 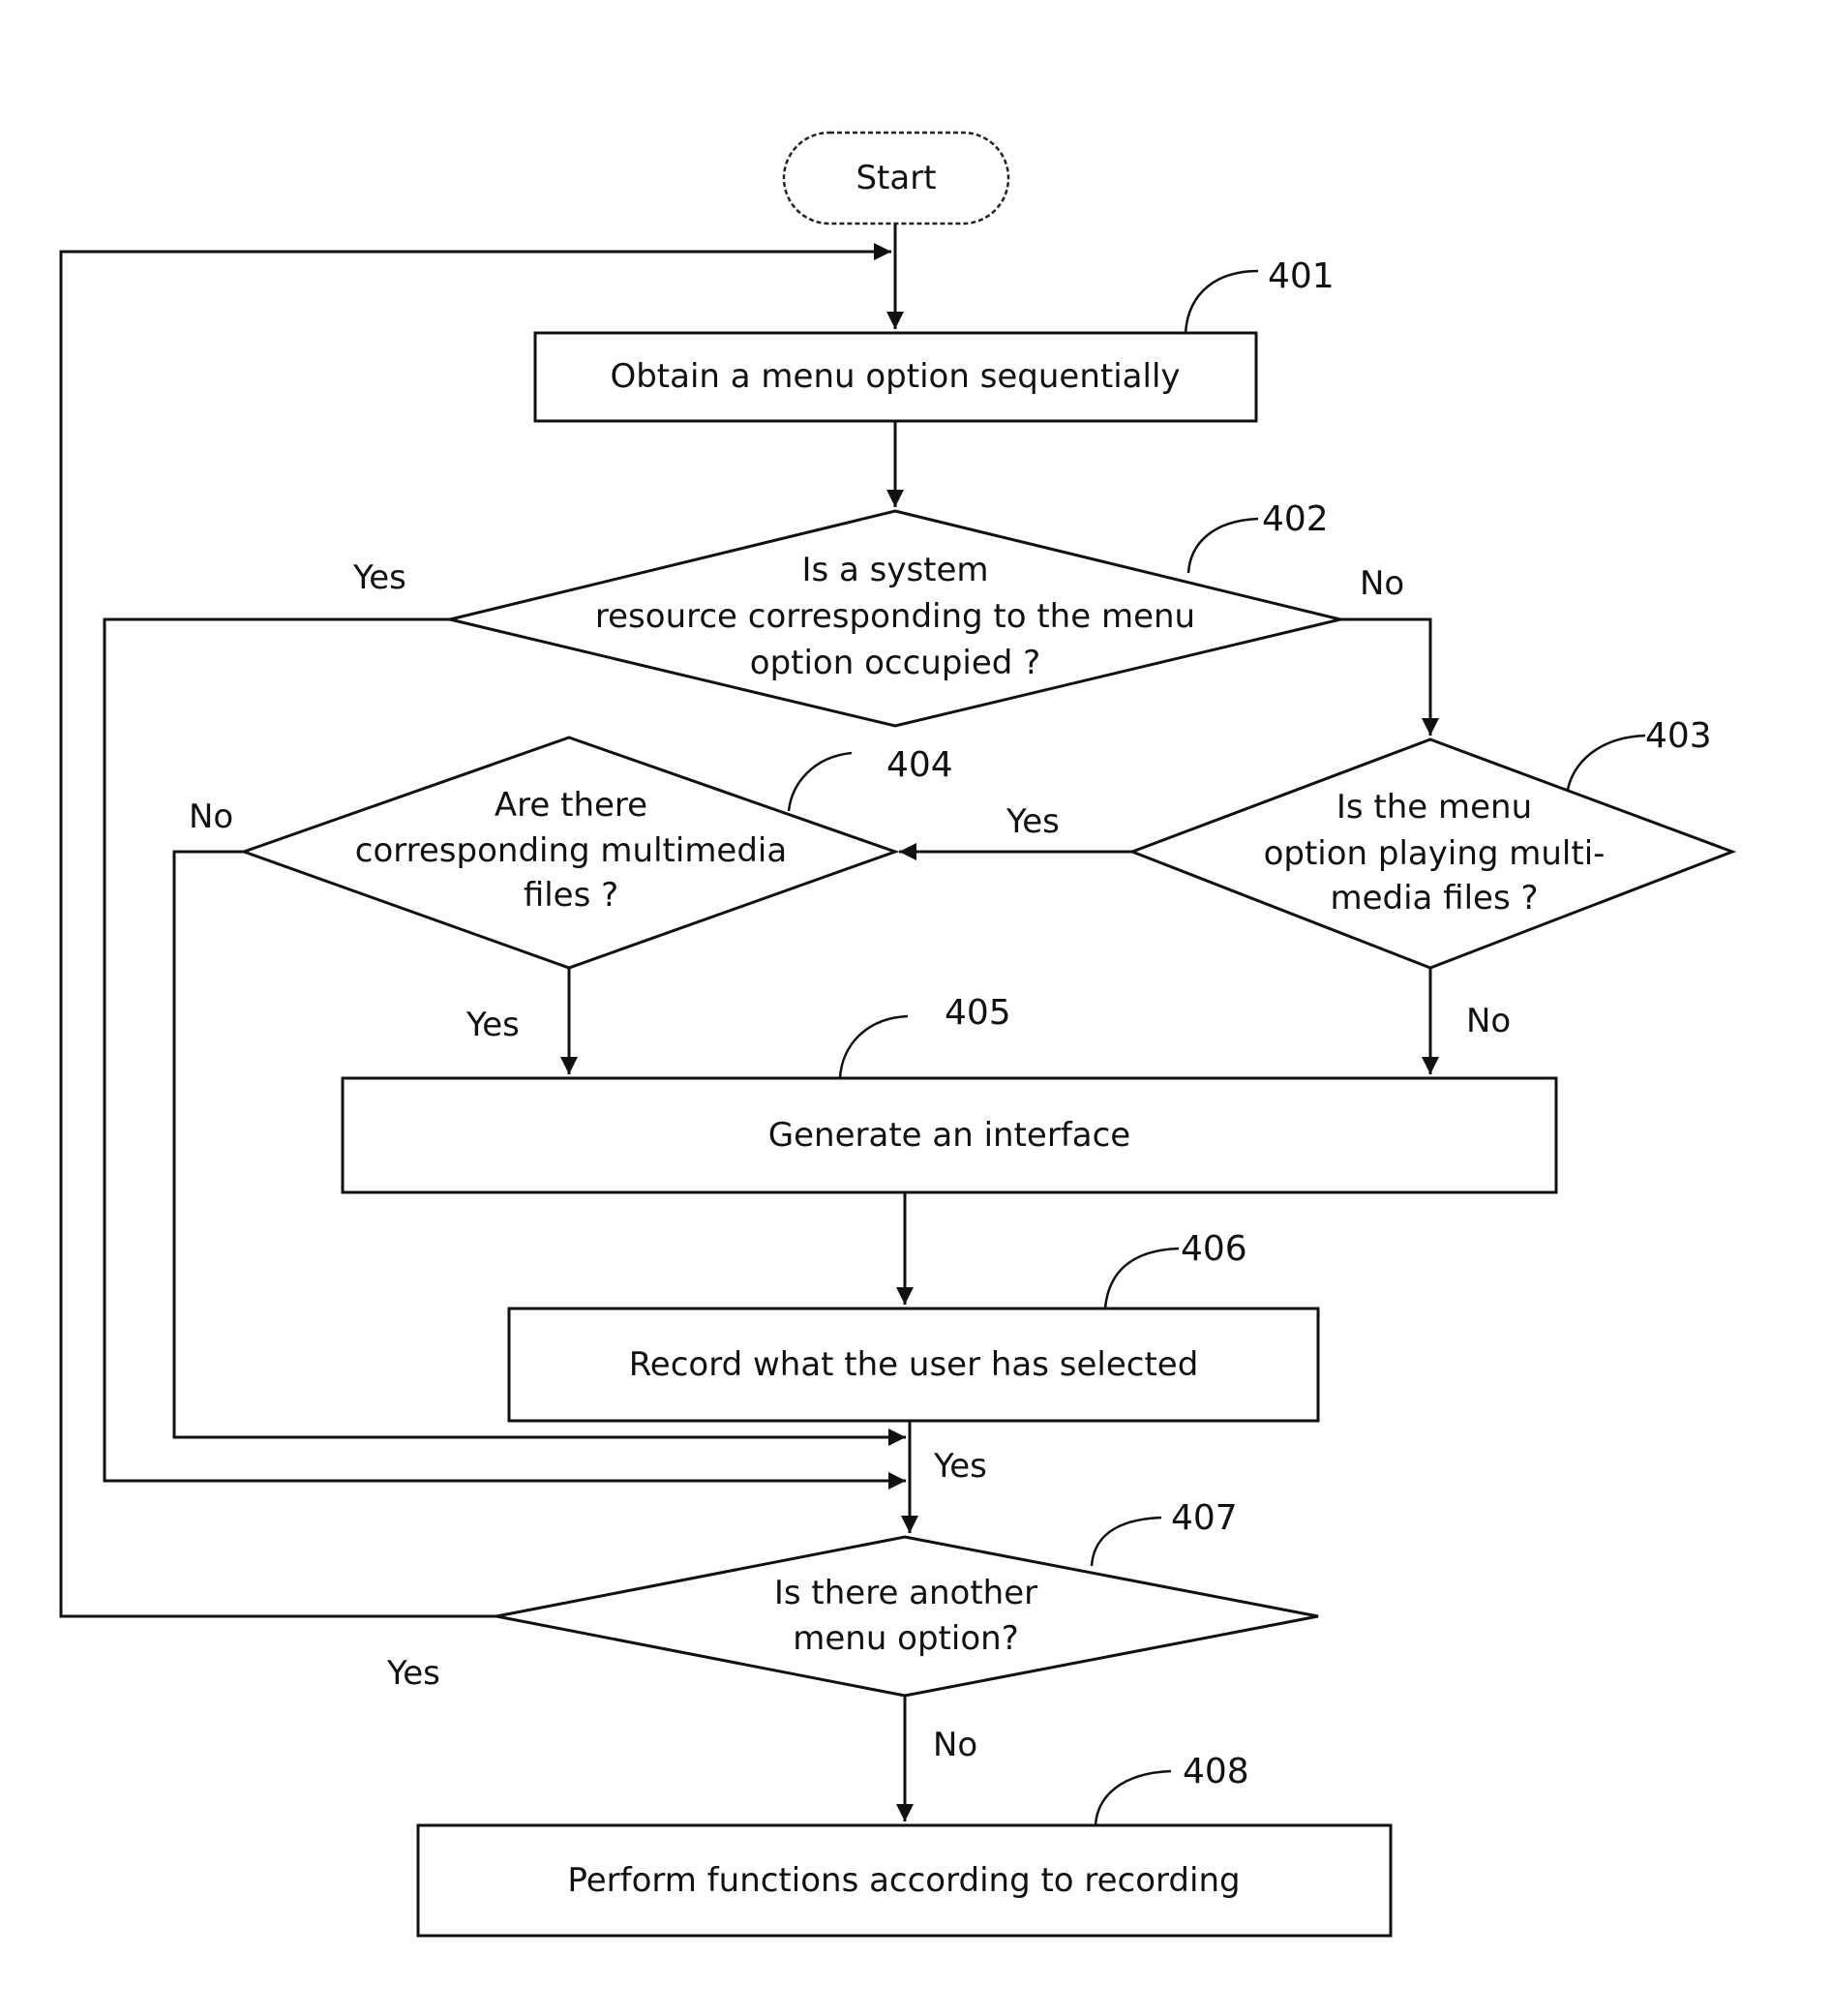 I want to click on label-406-yes: Yes, so click(x=960, y=1466).